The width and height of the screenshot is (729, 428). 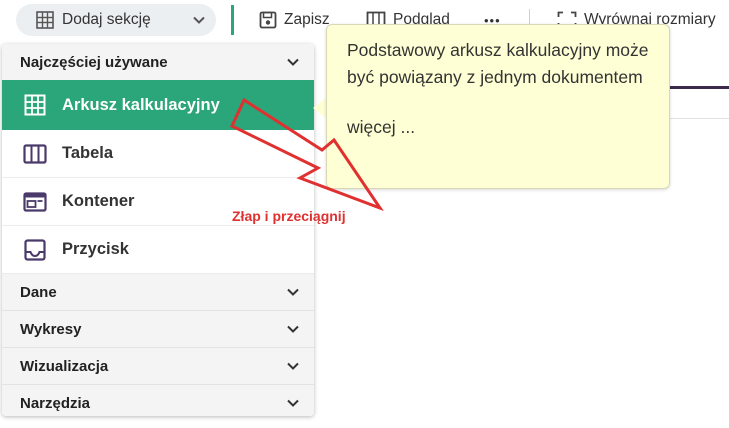 What do you see at coordinates (289, 216) in the screenshot?
I see `drag-hint-label: Złap i przeciągnij` at bounding box center [289, 216].